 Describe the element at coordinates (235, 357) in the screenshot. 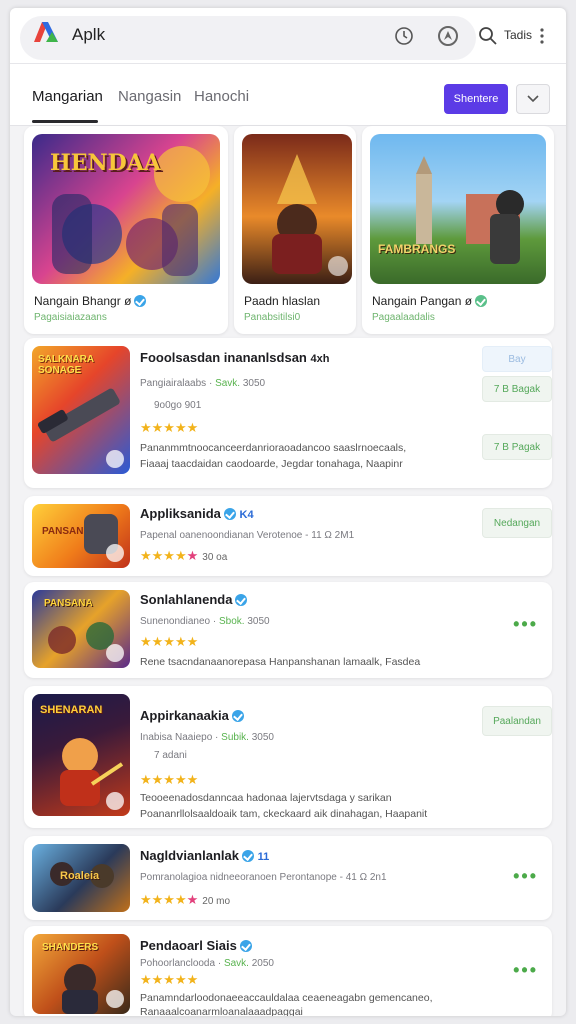

I see `app-title: Fooolsasdan inananlsdsan 4xh` at that location.